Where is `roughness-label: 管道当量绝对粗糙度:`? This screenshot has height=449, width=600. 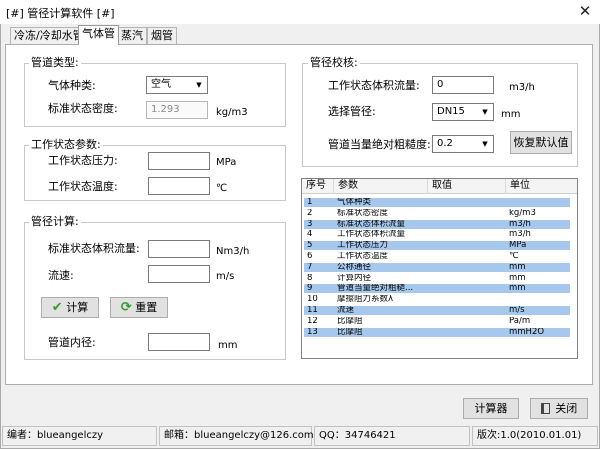 roughness-label: 管道当量绝对粗糙度: is located at coordinates (379, 144).